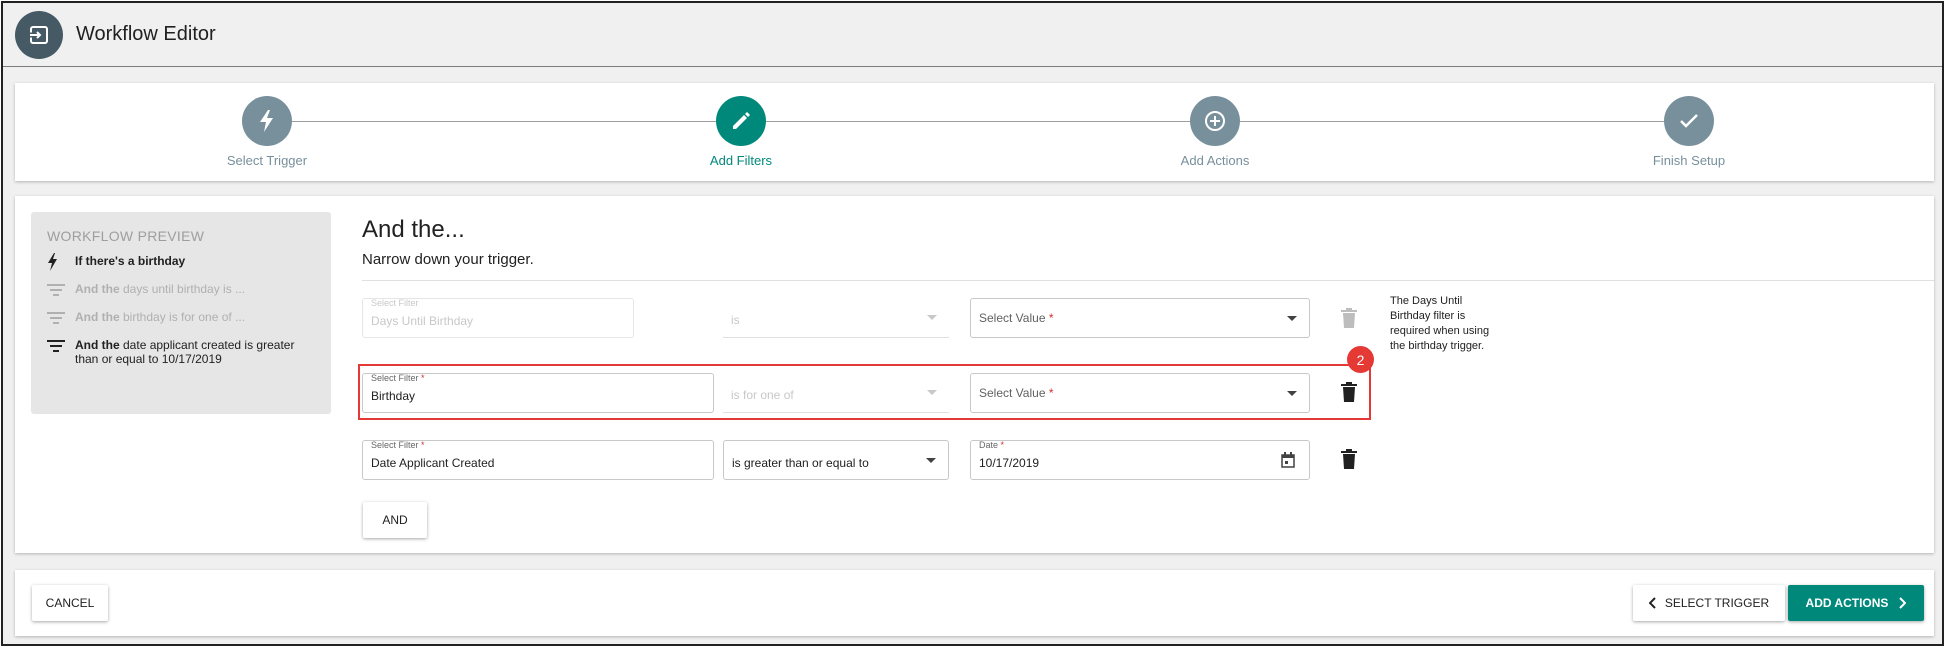 The image size is (1945, 647). I want to click on step-badge: 2, so click(1360, 359).